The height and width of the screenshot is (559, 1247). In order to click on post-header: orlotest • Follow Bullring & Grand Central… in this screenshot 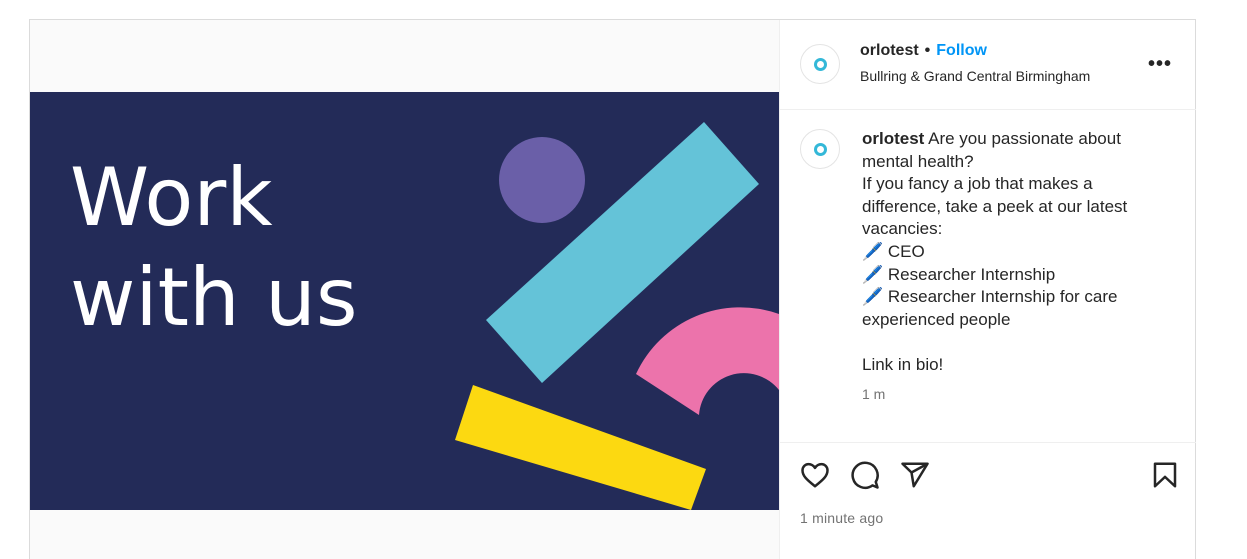, I will do `click(988, 65)`.